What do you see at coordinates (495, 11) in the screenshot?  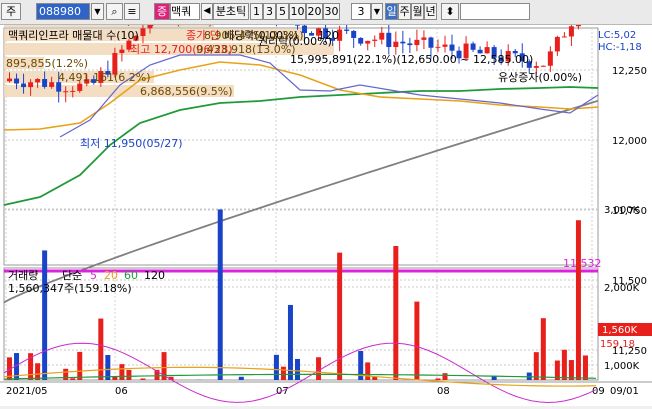 I see `extra-input` at bounding box center [495, 11].